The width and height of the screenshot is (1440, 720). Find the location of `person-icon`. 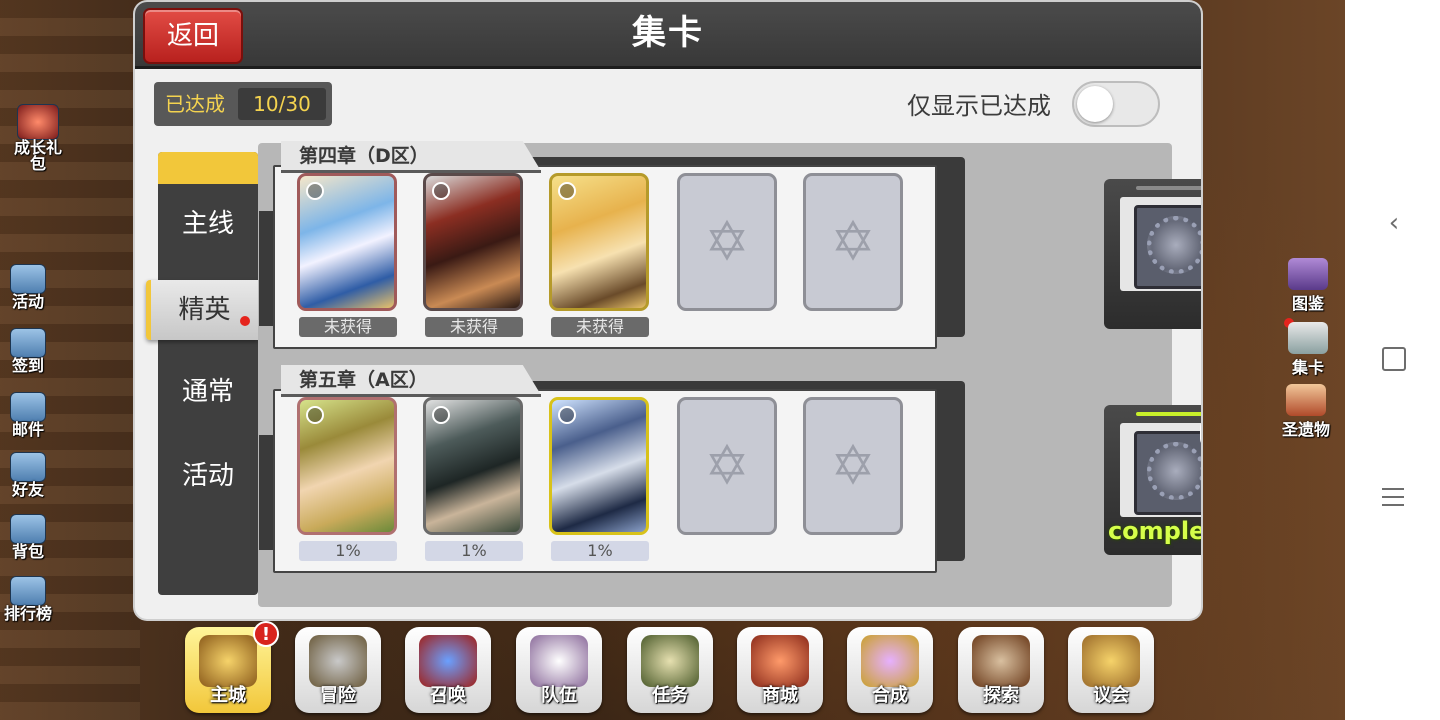

person-icon is located at coordinates (28, 467).